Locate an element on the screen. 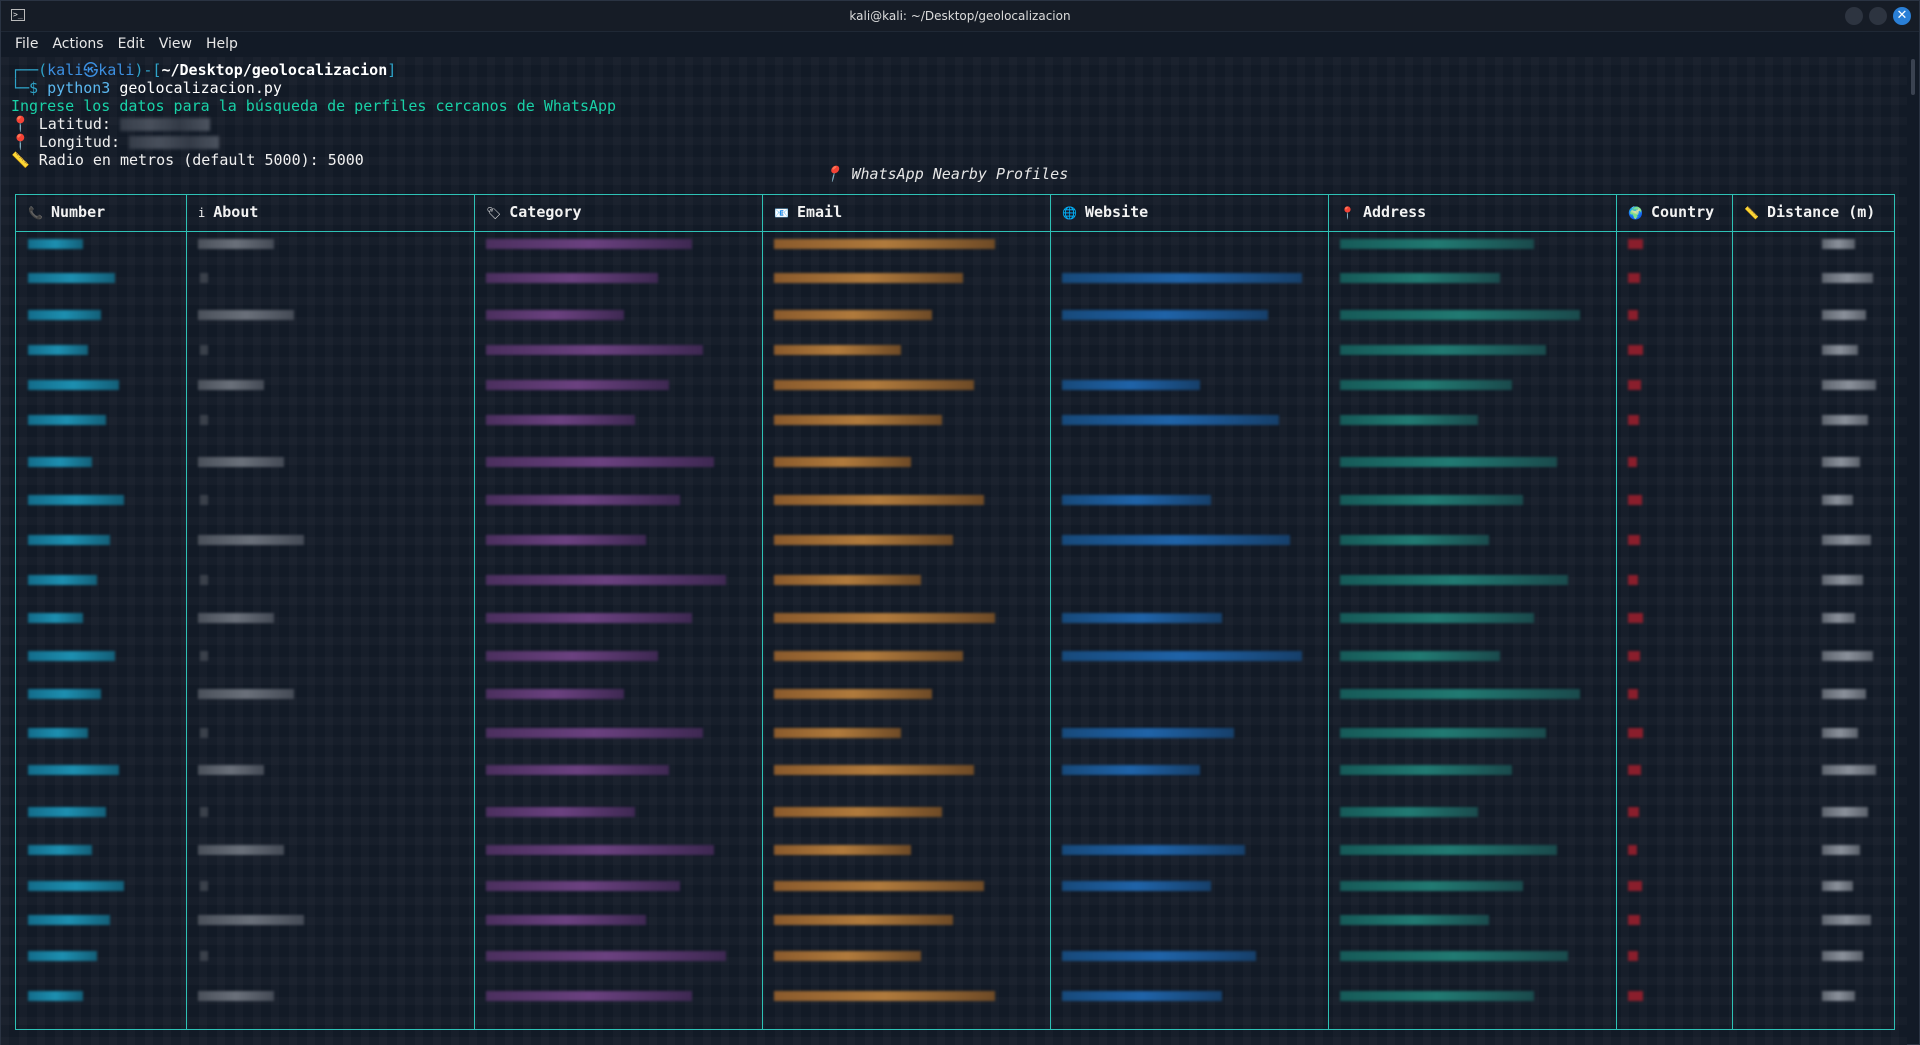 The width and height of the screenshot is (1920, 1045). header-about: i About is located at coordinates (228, 212).